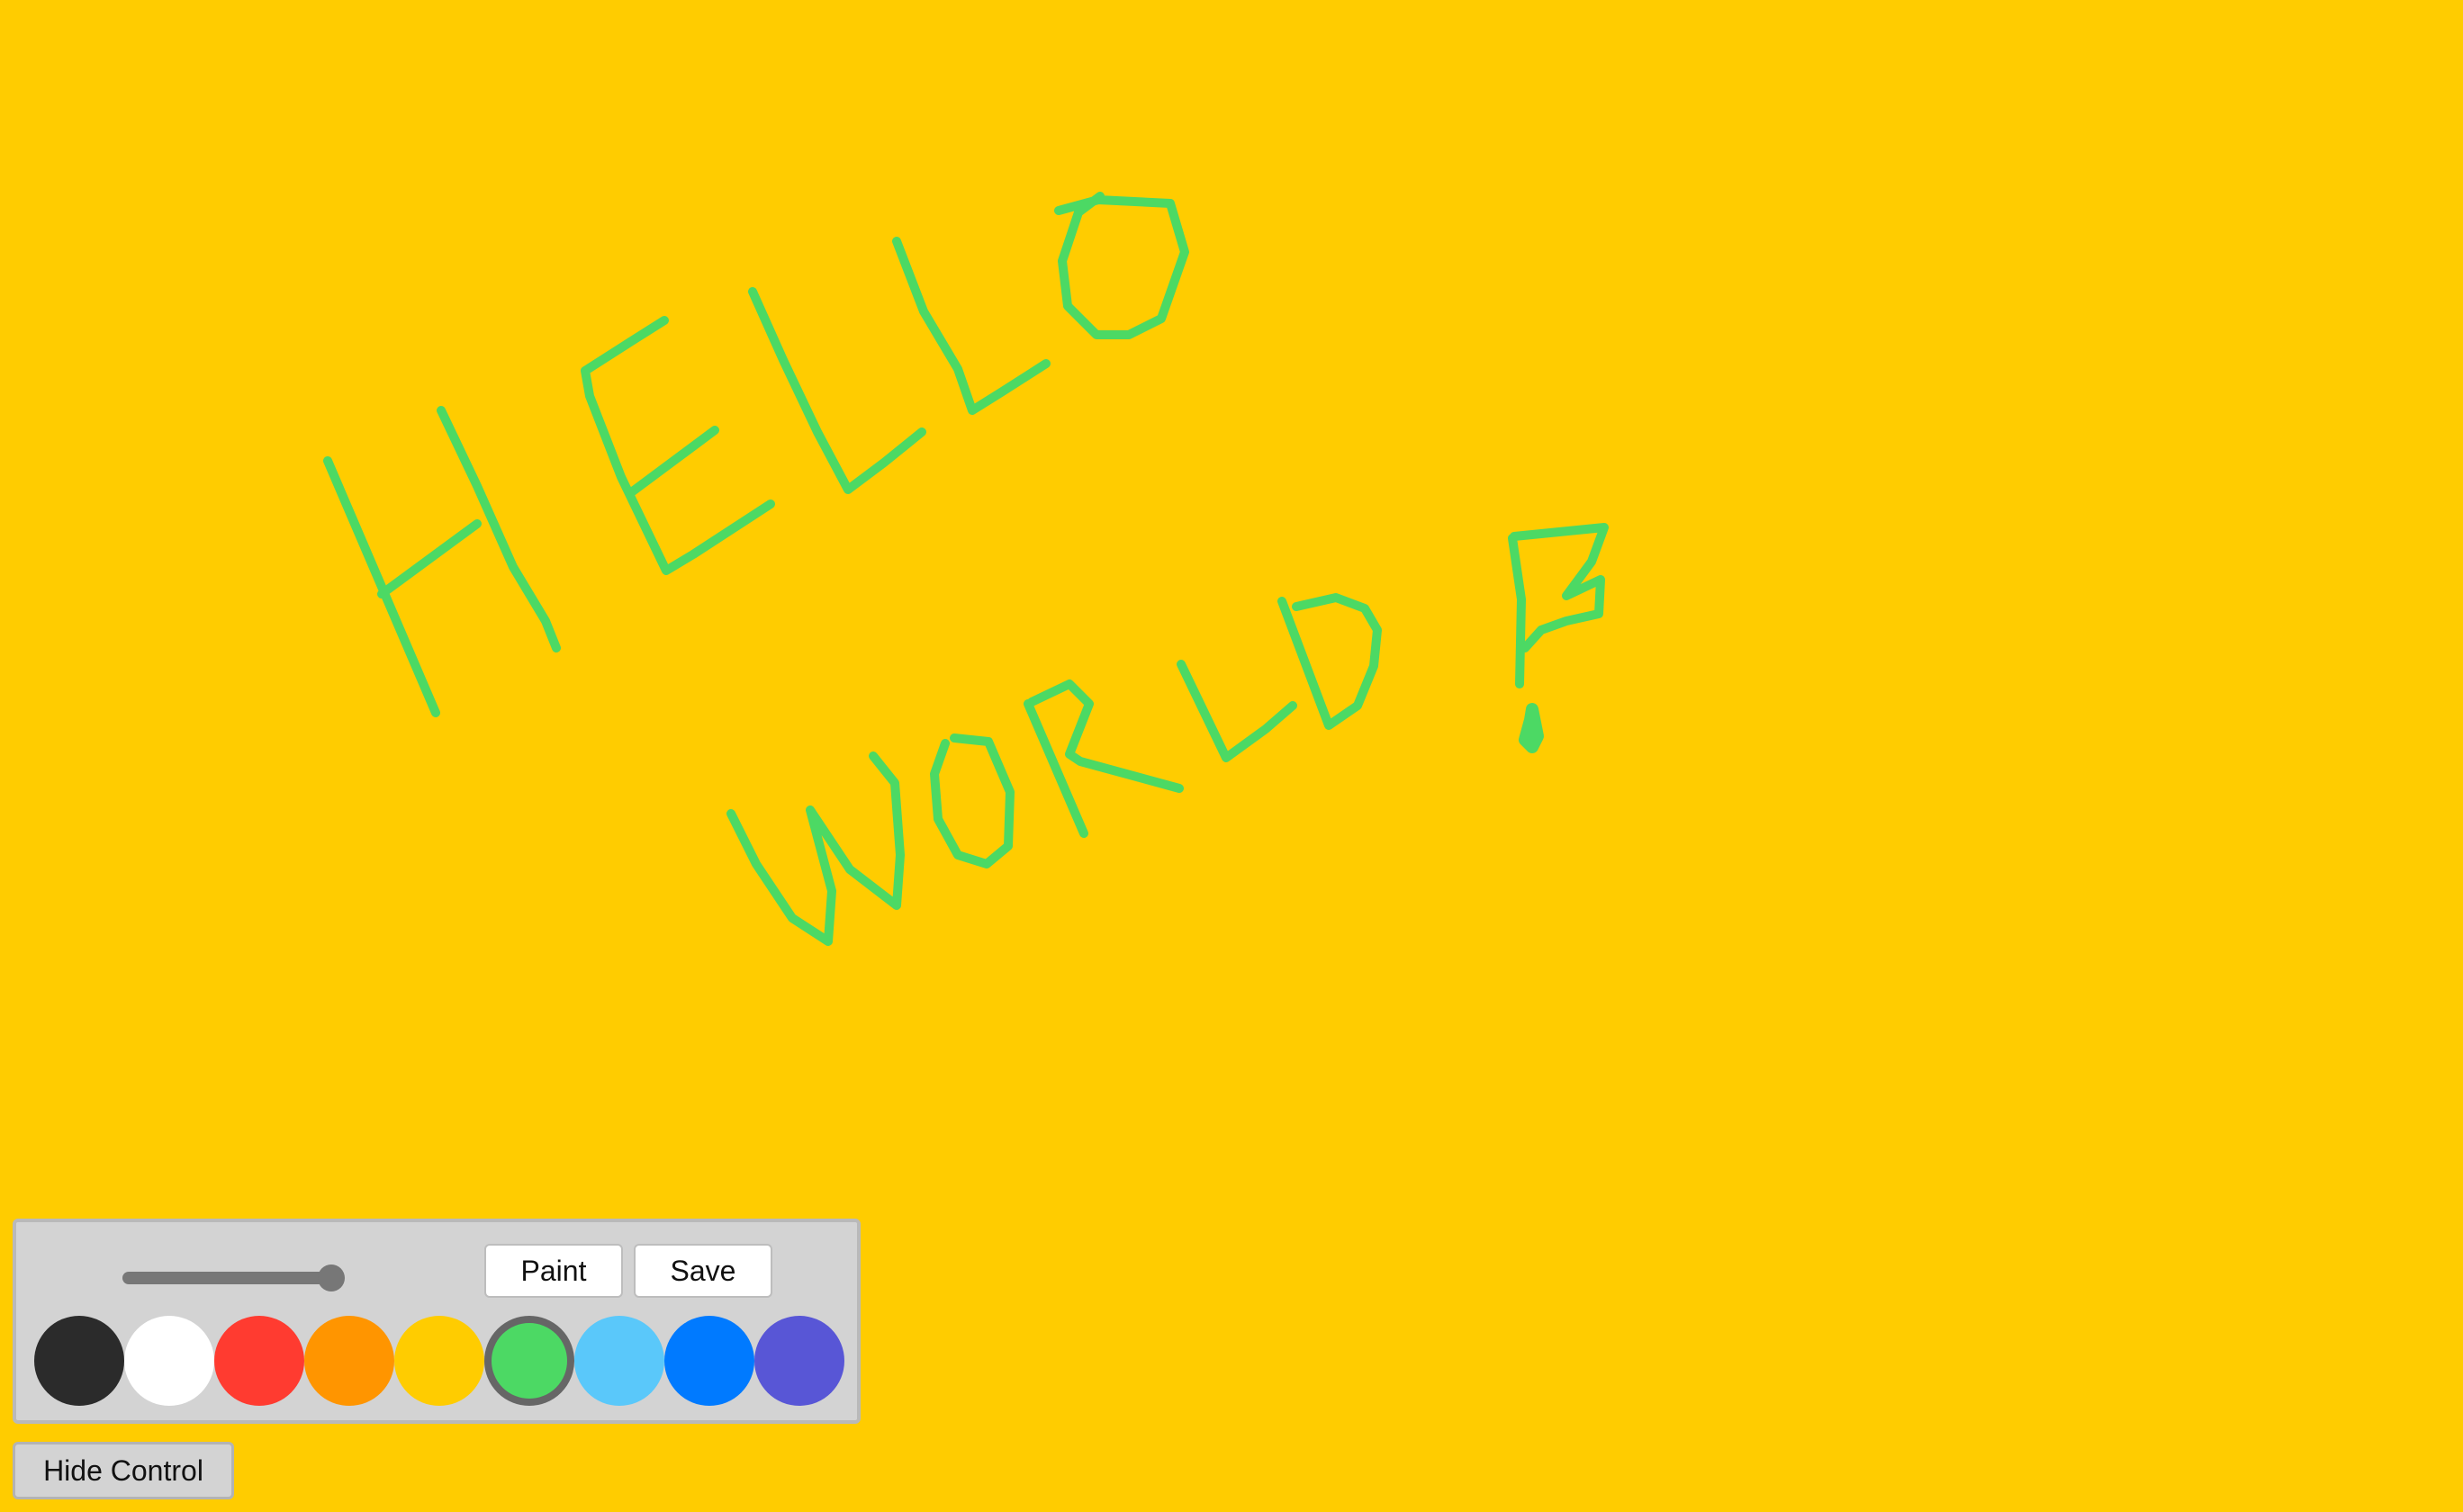  I want to click on paint-button: Paint, so click(553, 1271).